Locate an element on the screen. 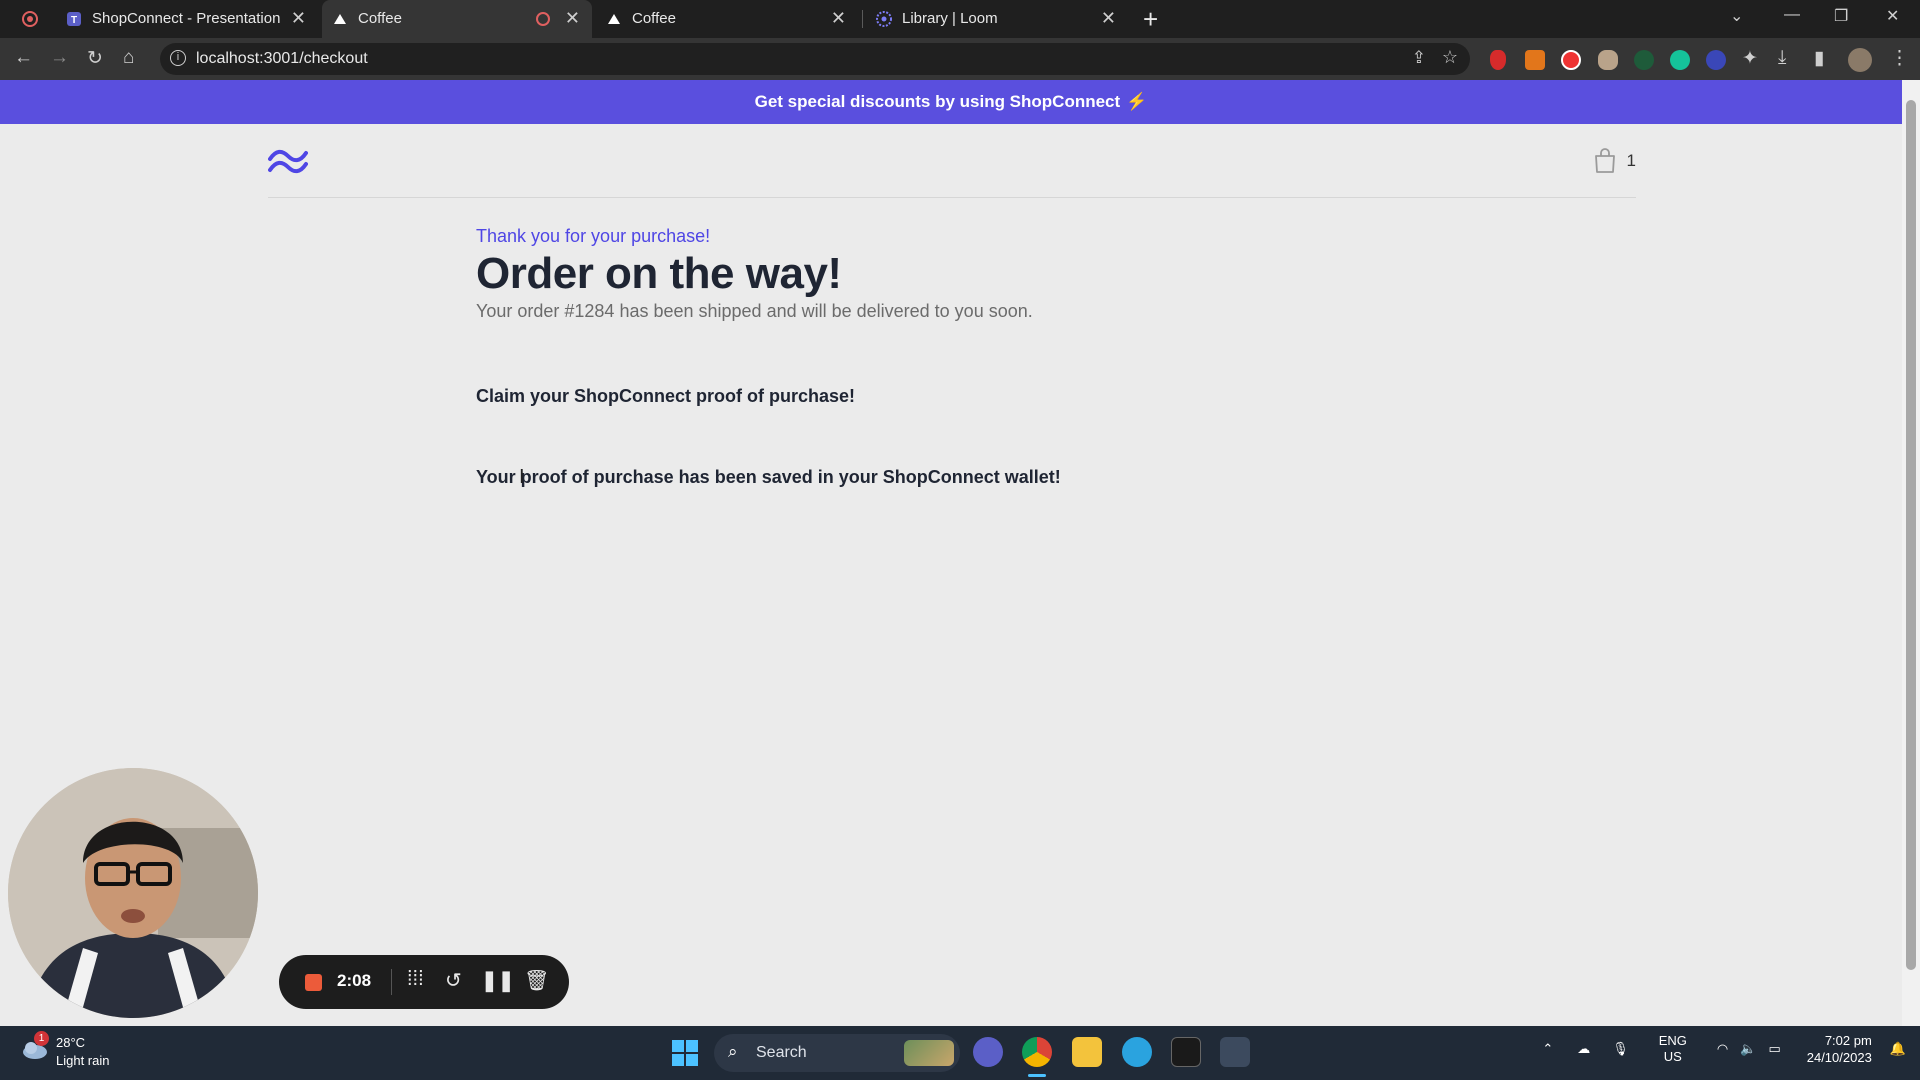 The height and width of the screenshot is (1080, 1920). bookmark-star-icon: ☆ is located at coordinates (1450, 57).